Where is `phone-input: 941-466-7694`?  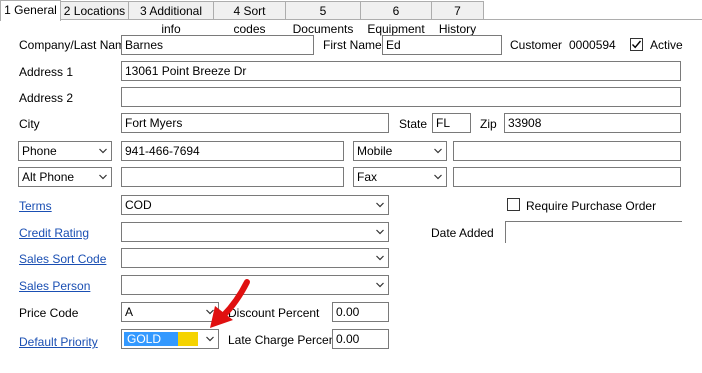 phone-input: 941-466-7694 is located at coordinates (232, 151).